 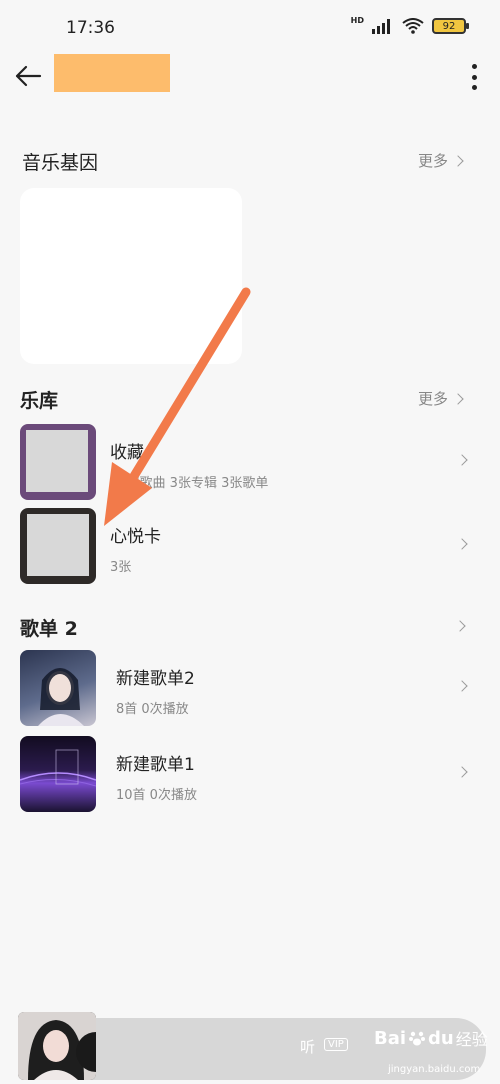 What do you see at coordinates (250, 689) in the screenshot?
I see `playlist-item-2: 新建歌单2 8首 0次播放` at bounding box center [250, 689].